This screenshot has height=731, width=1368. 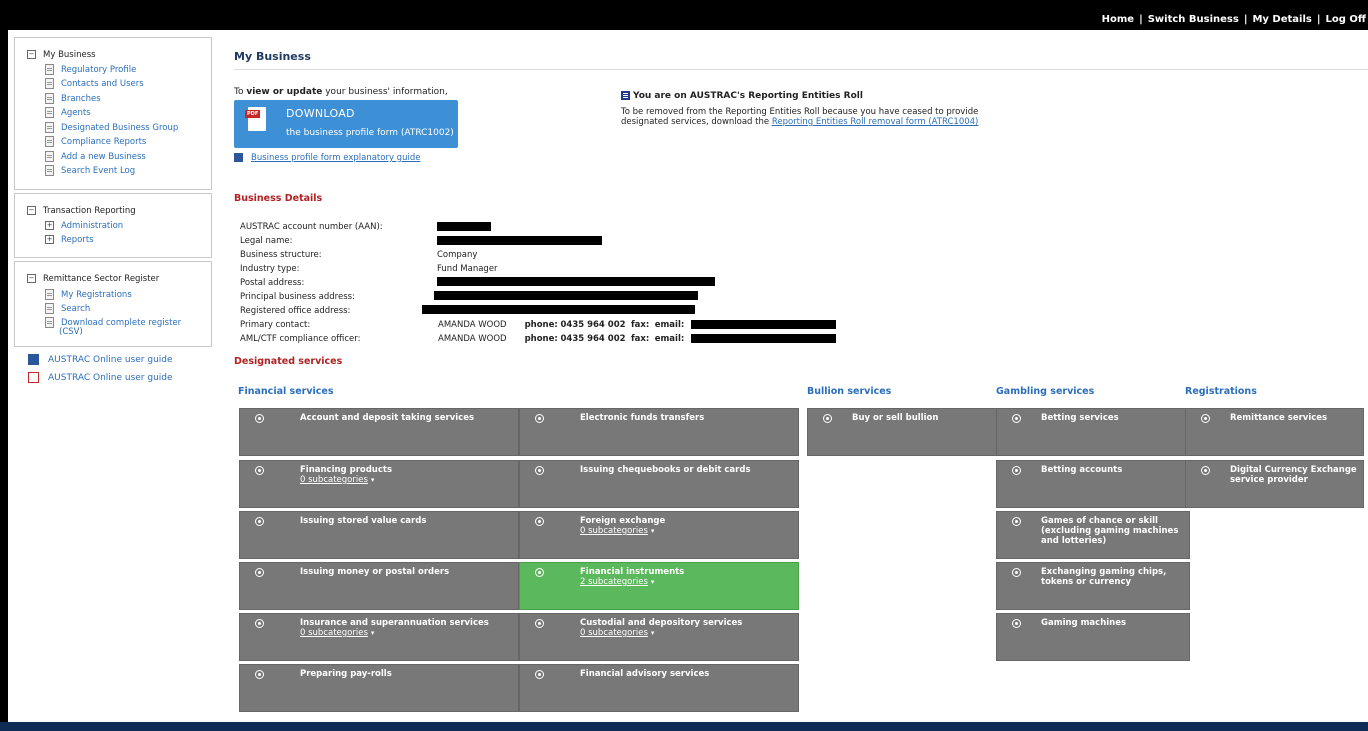 What do you see at coordinates (1193, 19) in the screenshot?
I see `switch-business-link: Switch Business` at bounding box center [1193, 19].